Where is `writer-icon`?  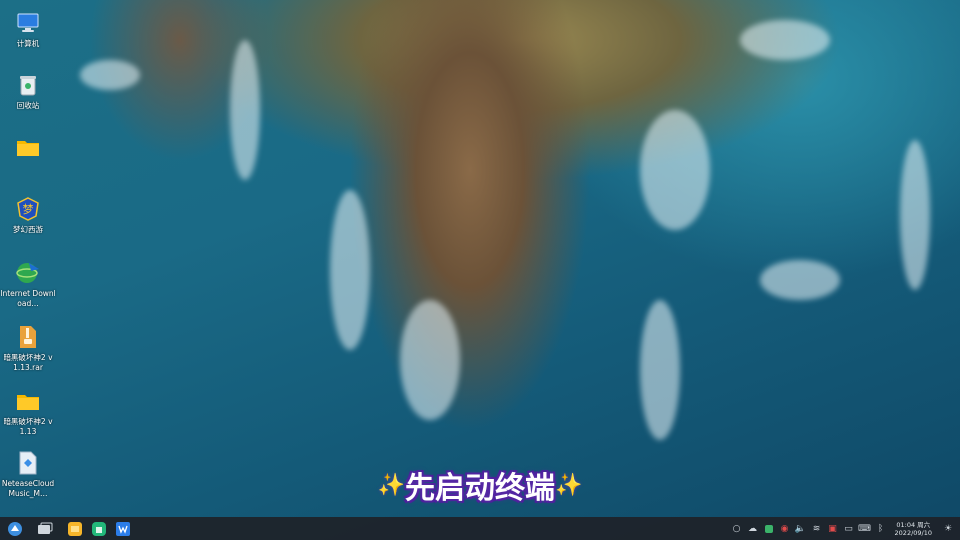 writer-icon is located at coordinates (123, 528).